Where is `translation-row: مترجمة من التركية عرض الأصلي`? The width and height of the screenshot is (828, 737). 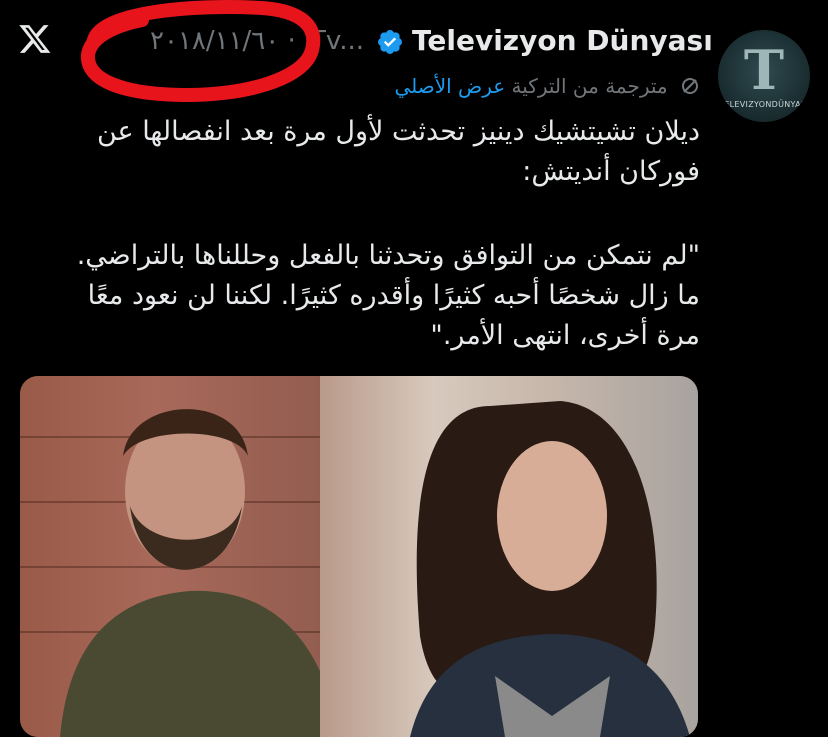
translation-row: مترجمة من التركية عرض الأصلي is located at coordinates (541, 86).